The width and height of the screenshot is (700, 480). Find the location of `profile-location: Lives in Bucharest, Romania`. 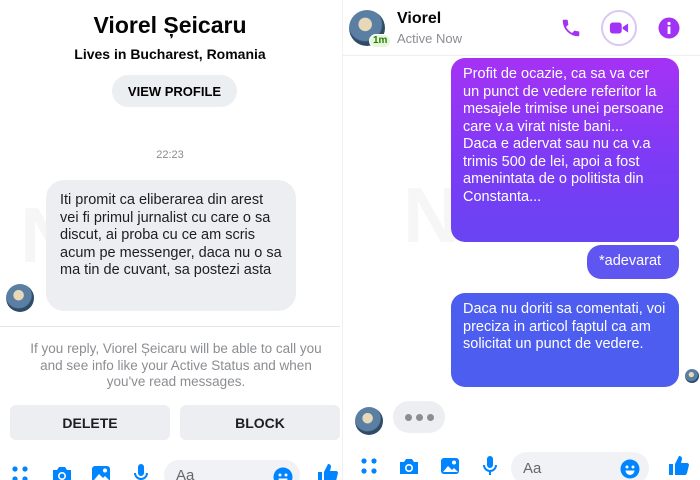

profile-location: Lives in Bucharest, Romania is located at coordinates (170, 54).